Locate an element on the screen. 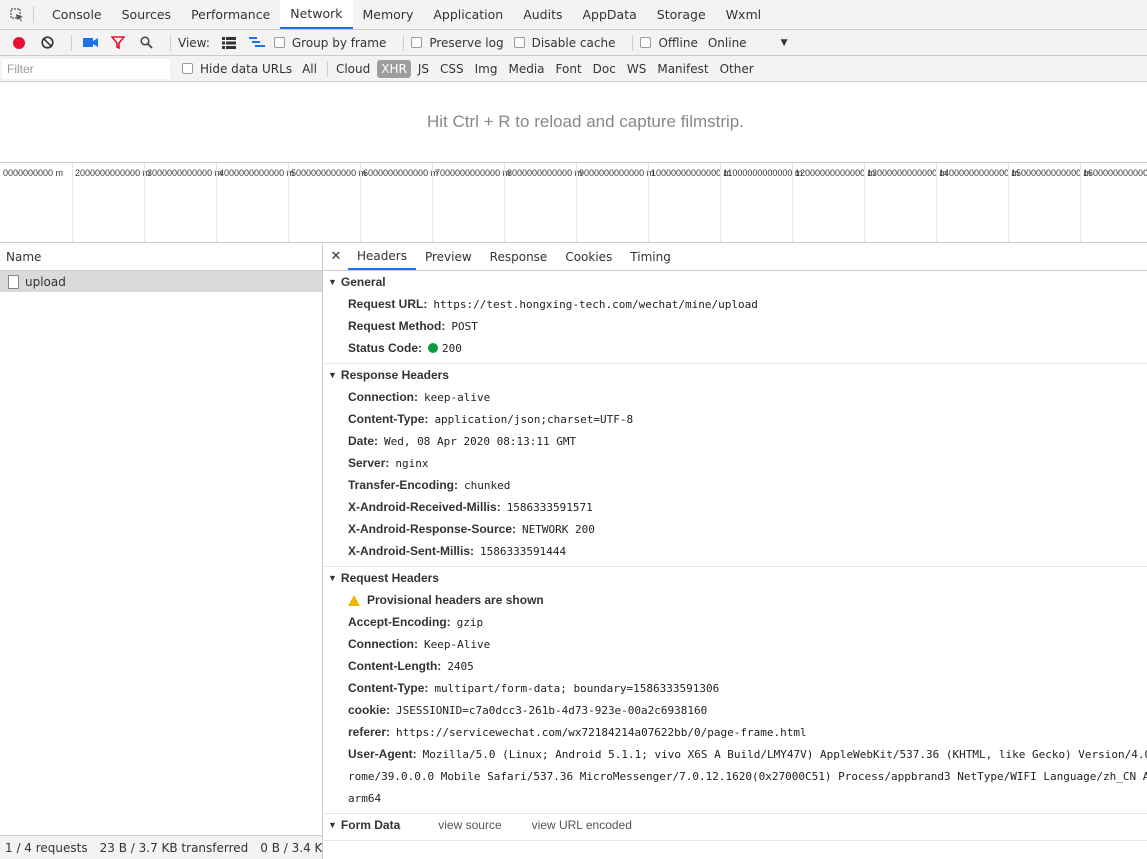  header-row: Request Method: POST is located at coordinates (735, 326).